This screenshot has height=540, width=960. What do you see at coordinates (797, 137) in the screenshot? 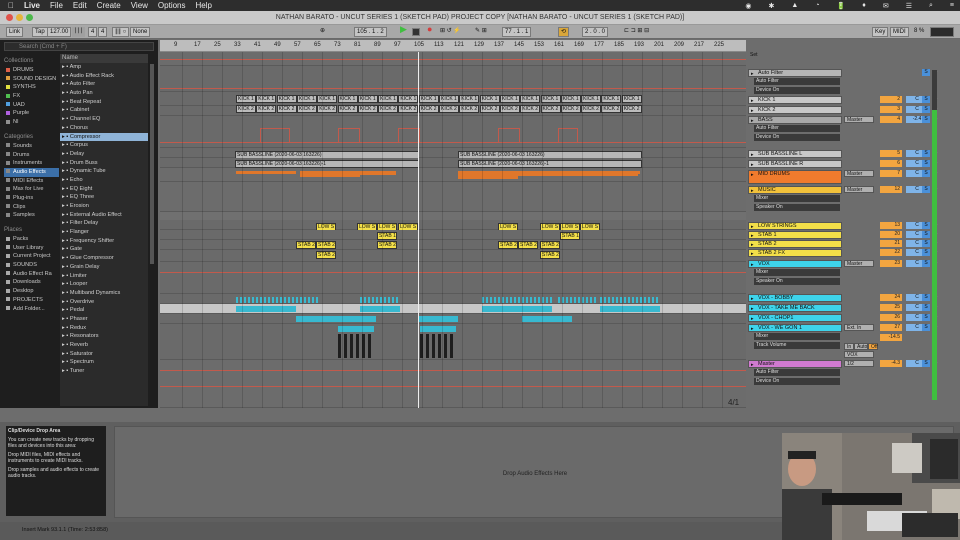
I see `automation-chooser: Device On` at bounding box center [797, 137].